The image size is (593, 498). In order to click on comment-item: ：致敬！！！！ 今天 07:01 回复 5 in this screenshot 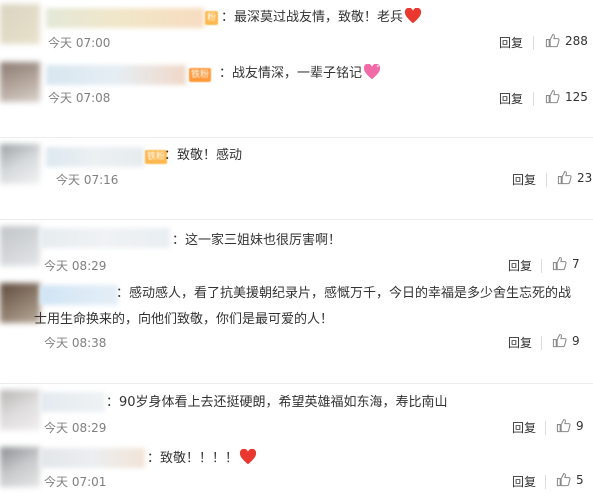, I will do `click(296, 469)`.